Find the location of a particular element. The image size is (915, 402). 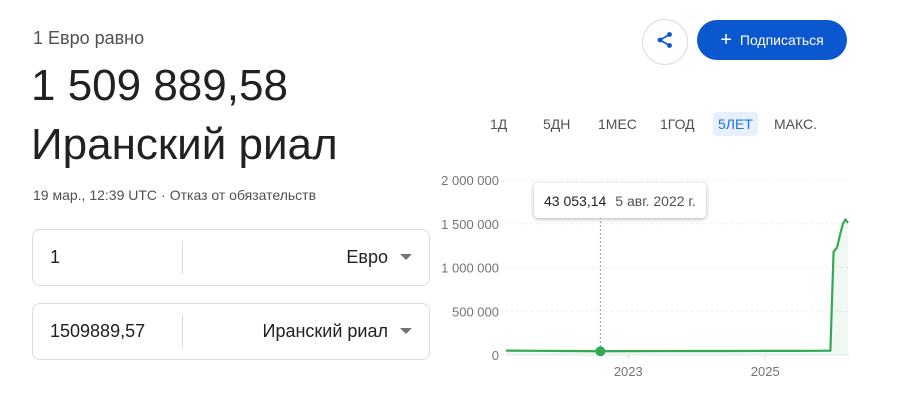

x-tick-label: 2025 is located at coordinates (765, 371).